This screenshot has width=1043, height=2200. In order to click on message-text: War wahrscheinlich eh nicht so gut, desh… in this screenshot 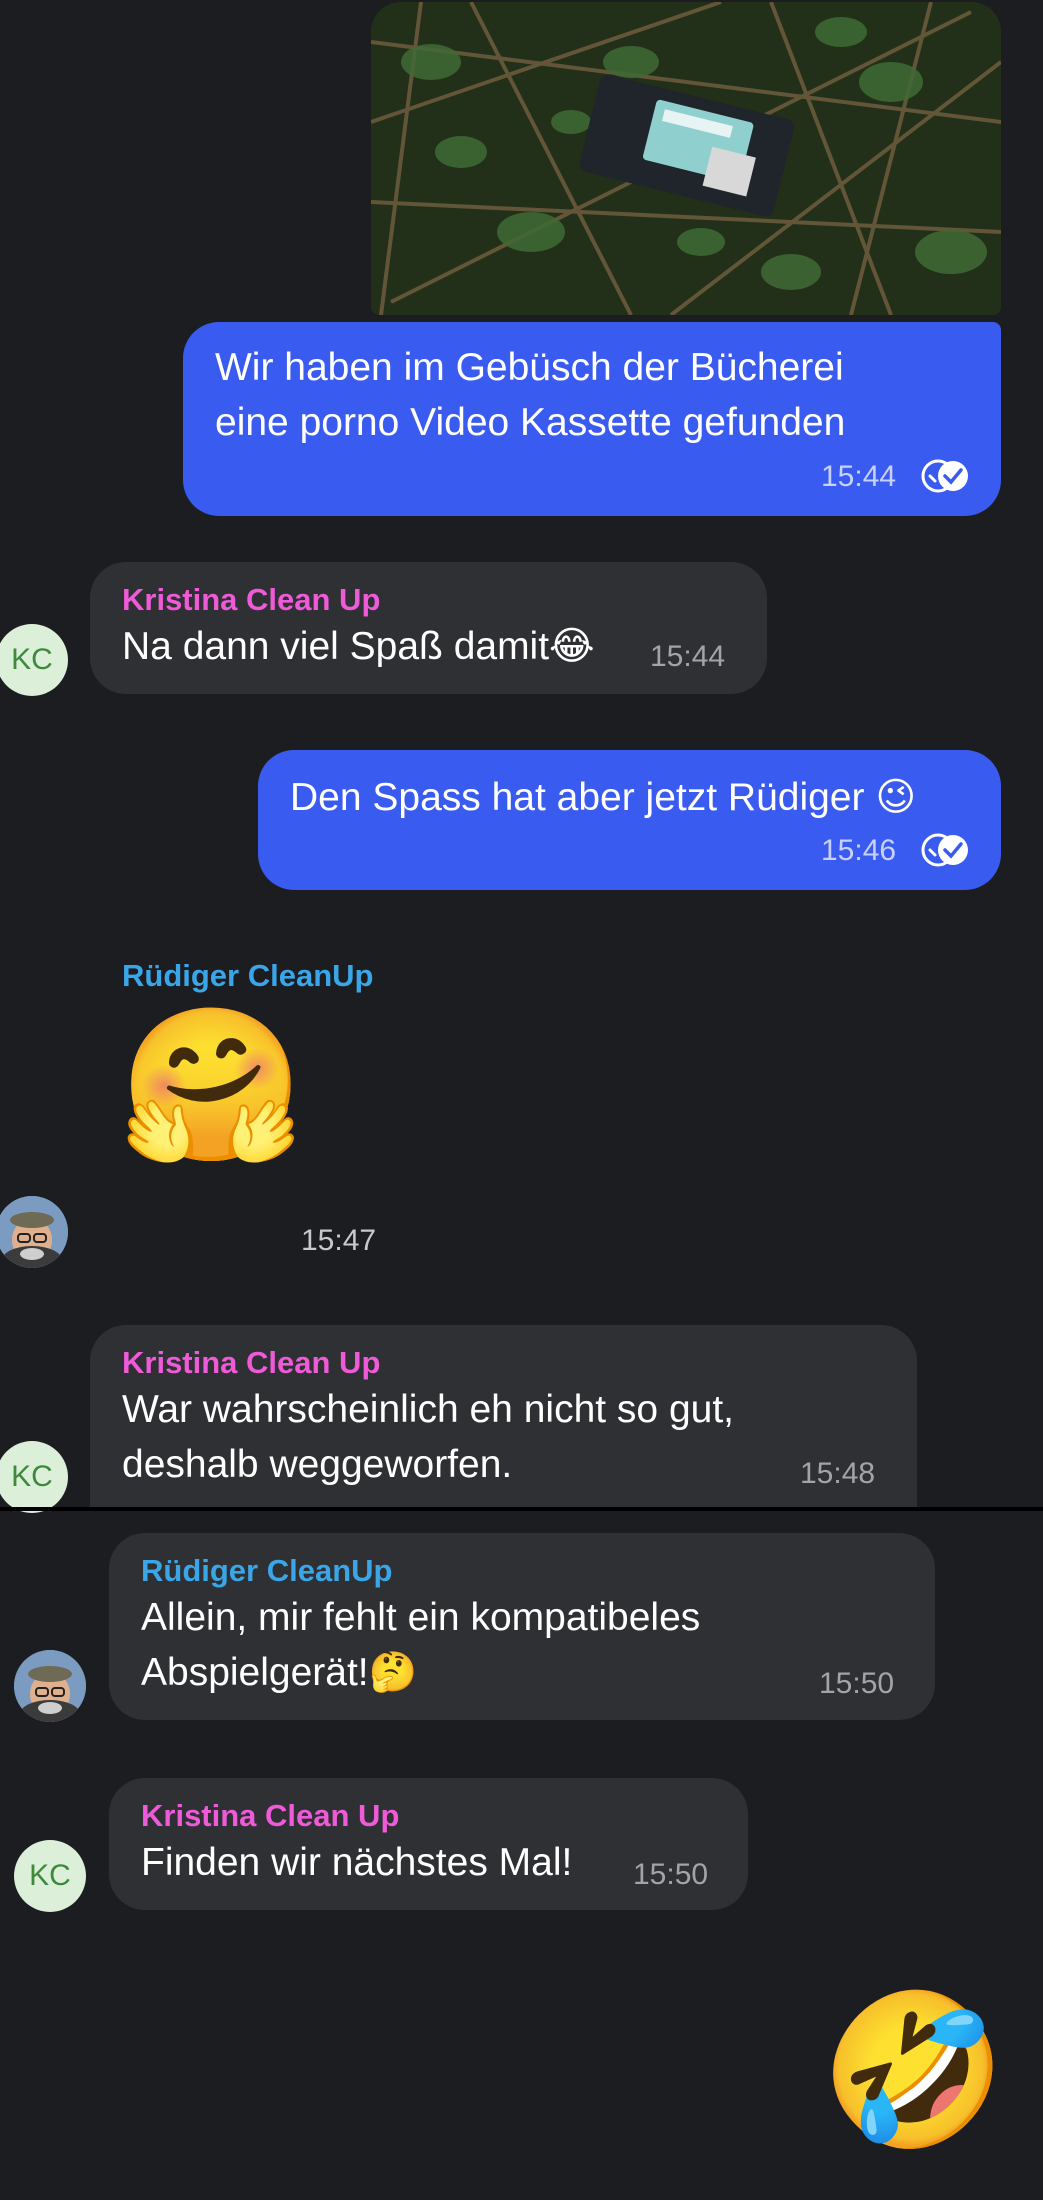, I will do `click(428, 1437)`.